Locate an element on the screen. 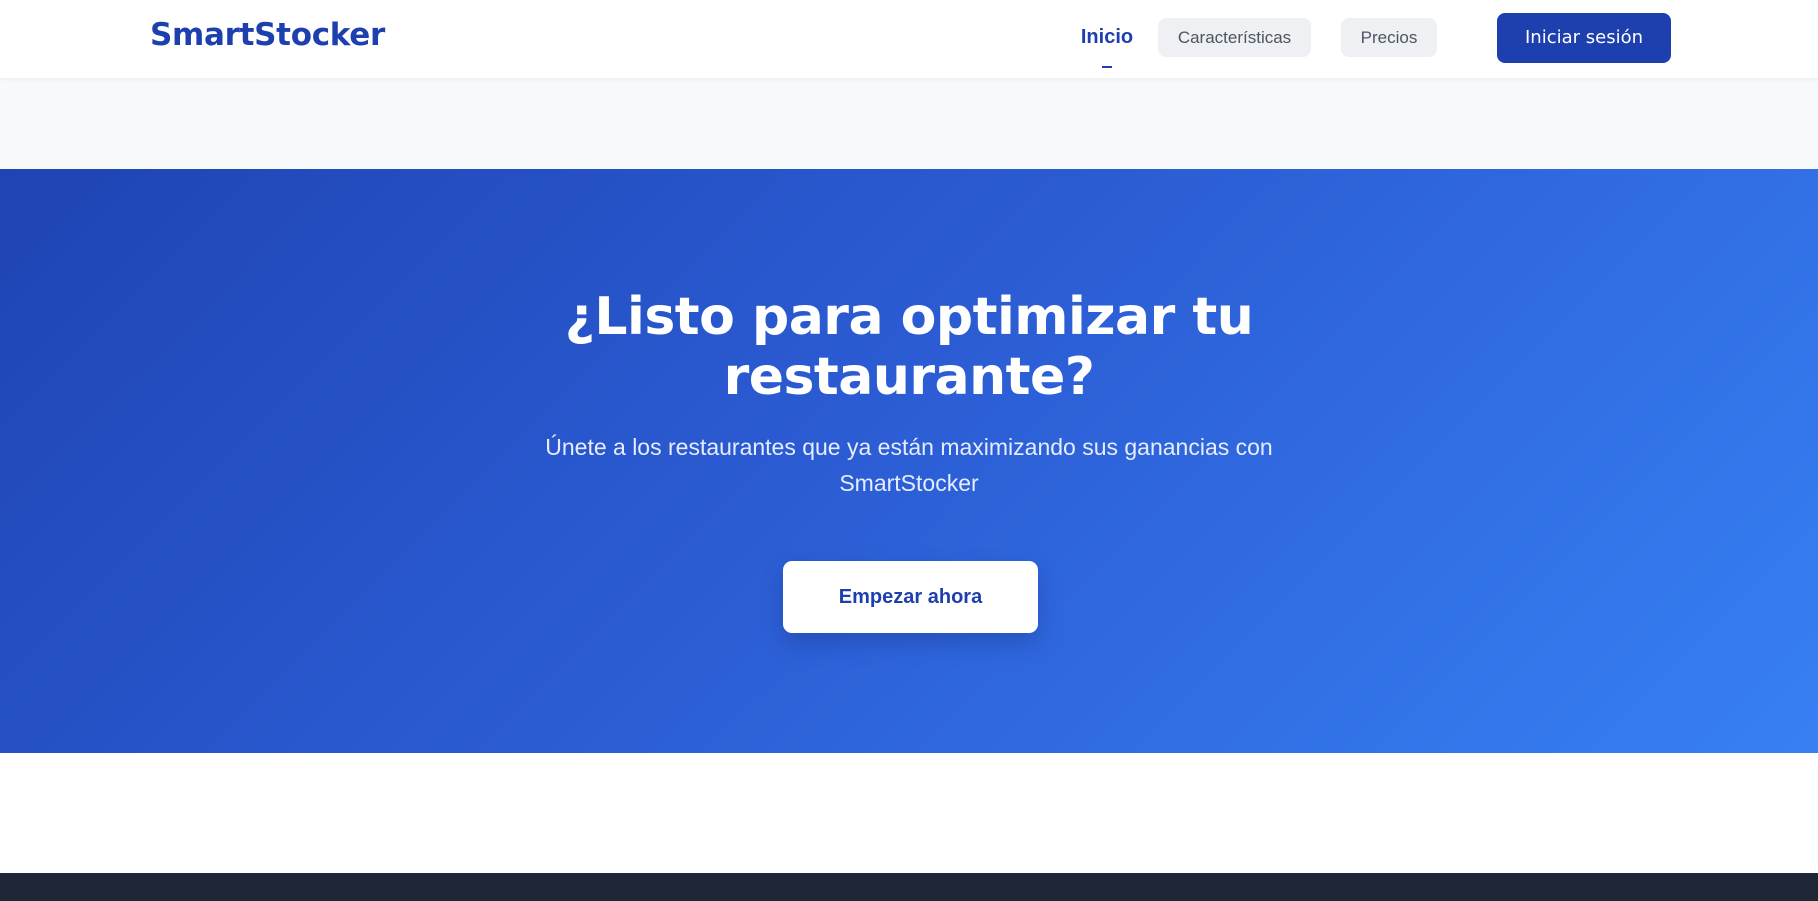 The height and width of the screenshot is (901, 1818). active-nav-indicator is located at coordinates (1107, 67).